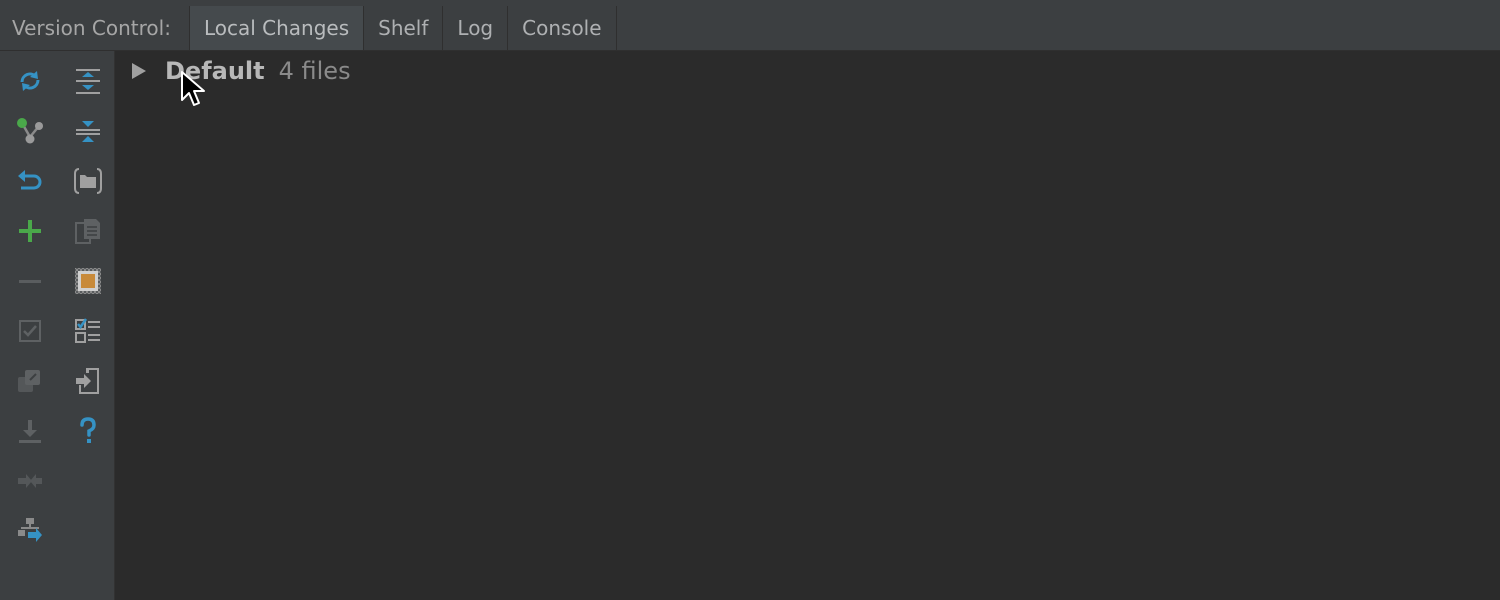  I want to click on collapse-all-button, so click(88, 131).